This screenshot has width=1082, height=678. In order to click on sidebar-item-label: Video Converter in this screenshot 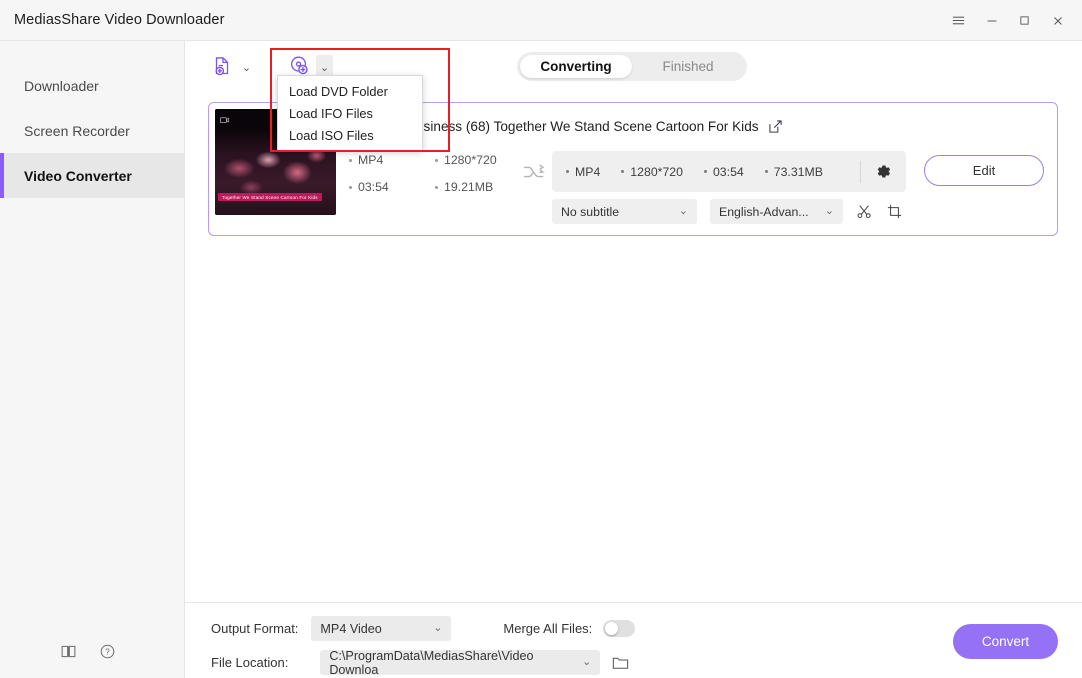, I will do `click(78, 175)`.